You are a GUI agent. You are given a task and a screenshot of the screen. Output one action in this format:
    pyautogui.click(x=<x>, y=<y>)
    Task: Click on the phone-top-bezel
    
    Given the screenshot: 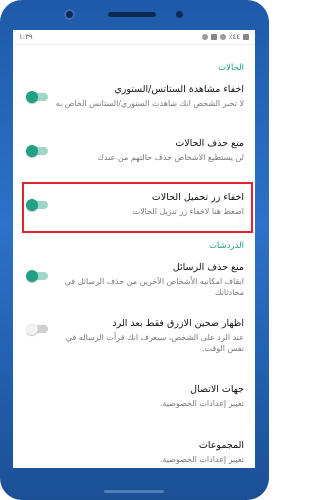 What is the action you would take?
    pyautogui.click(x=134, y=14)
    